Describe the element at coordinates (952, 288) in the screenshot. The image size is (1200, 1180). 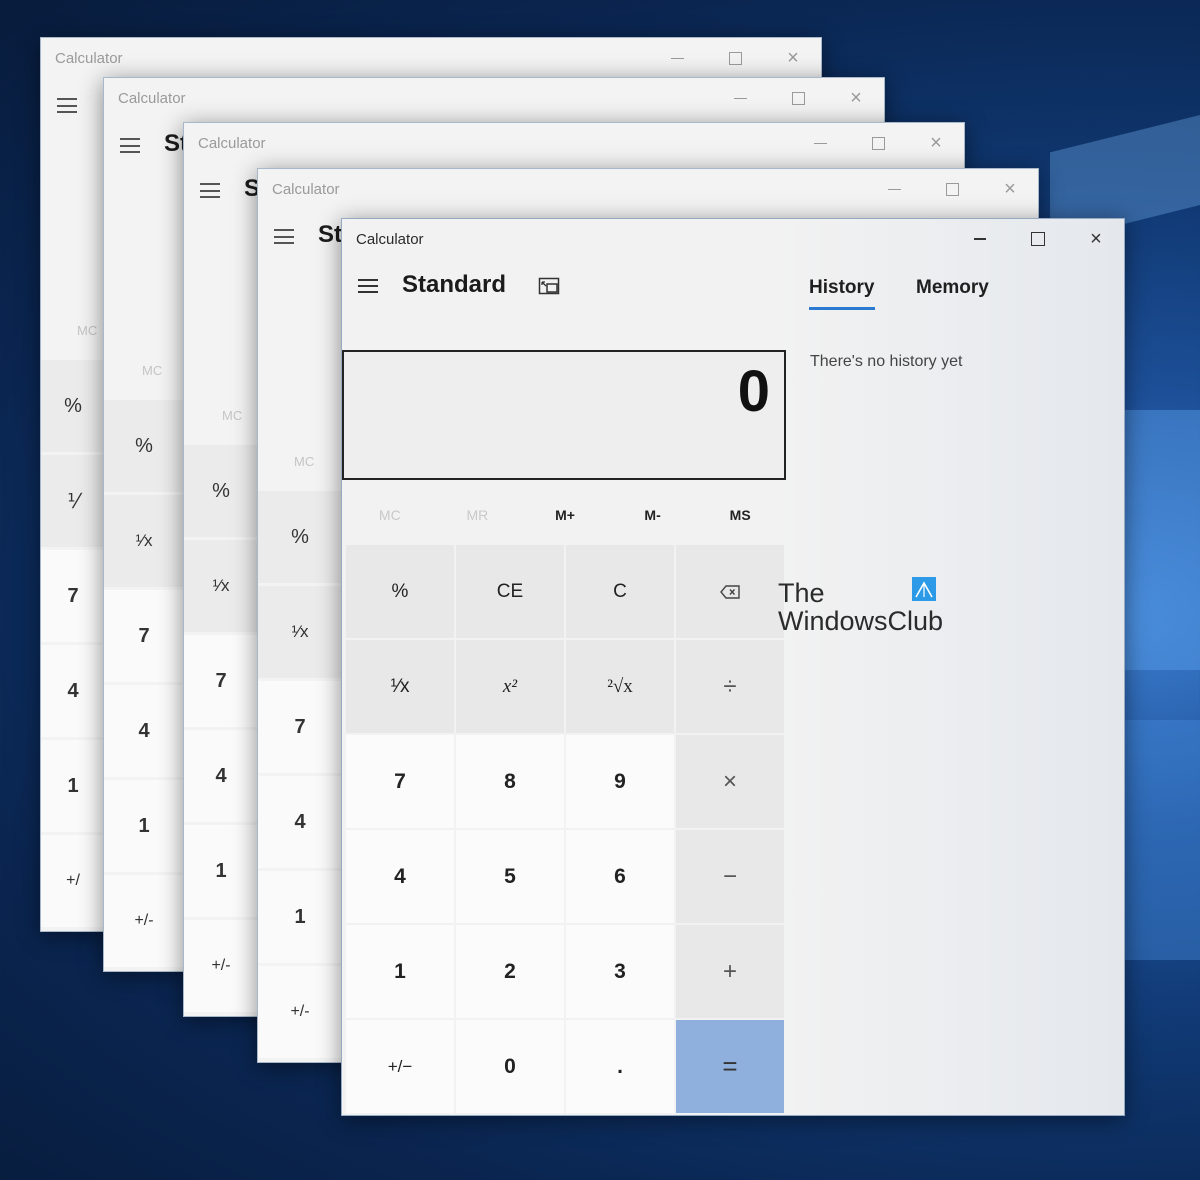
I see `tab-memory: Memory` at that location.